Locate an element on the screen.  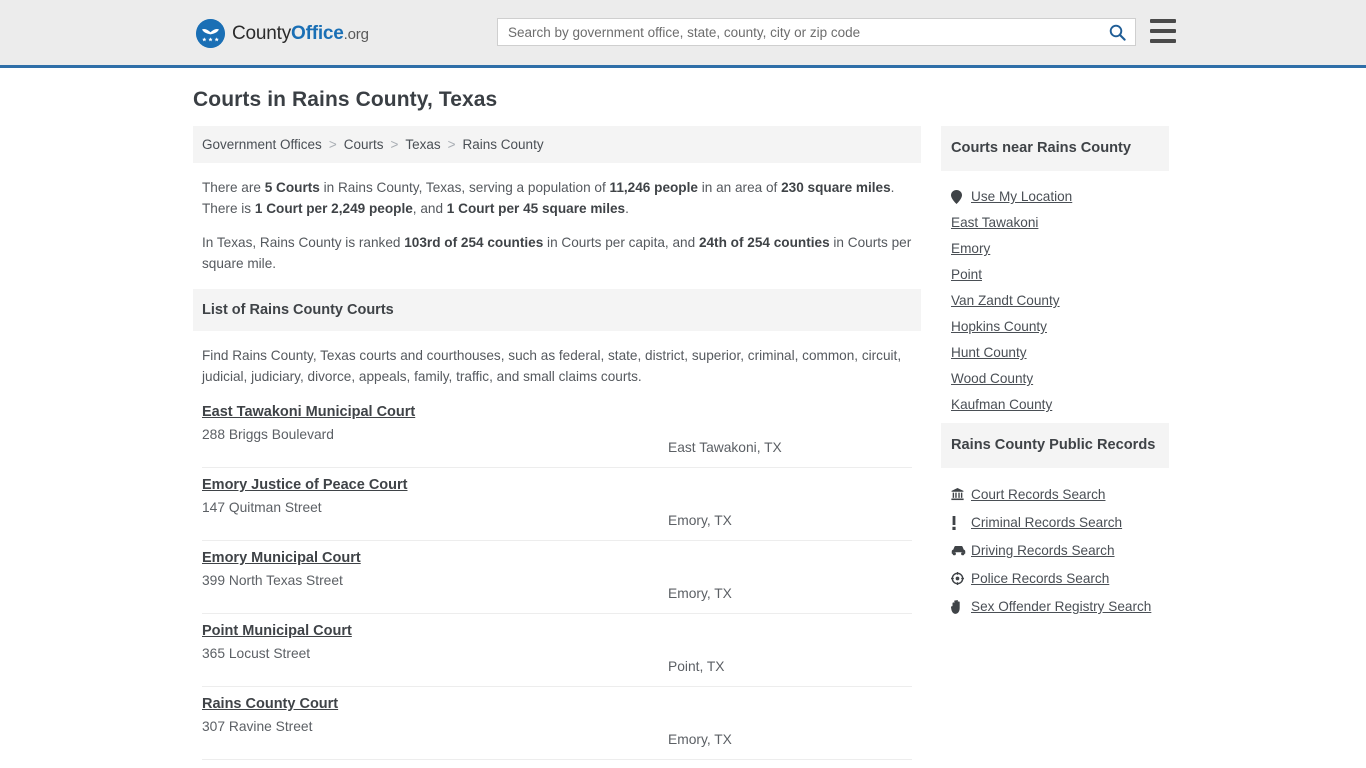
court-city: East Tawakoni, TX is located at coordinates (725, 447).